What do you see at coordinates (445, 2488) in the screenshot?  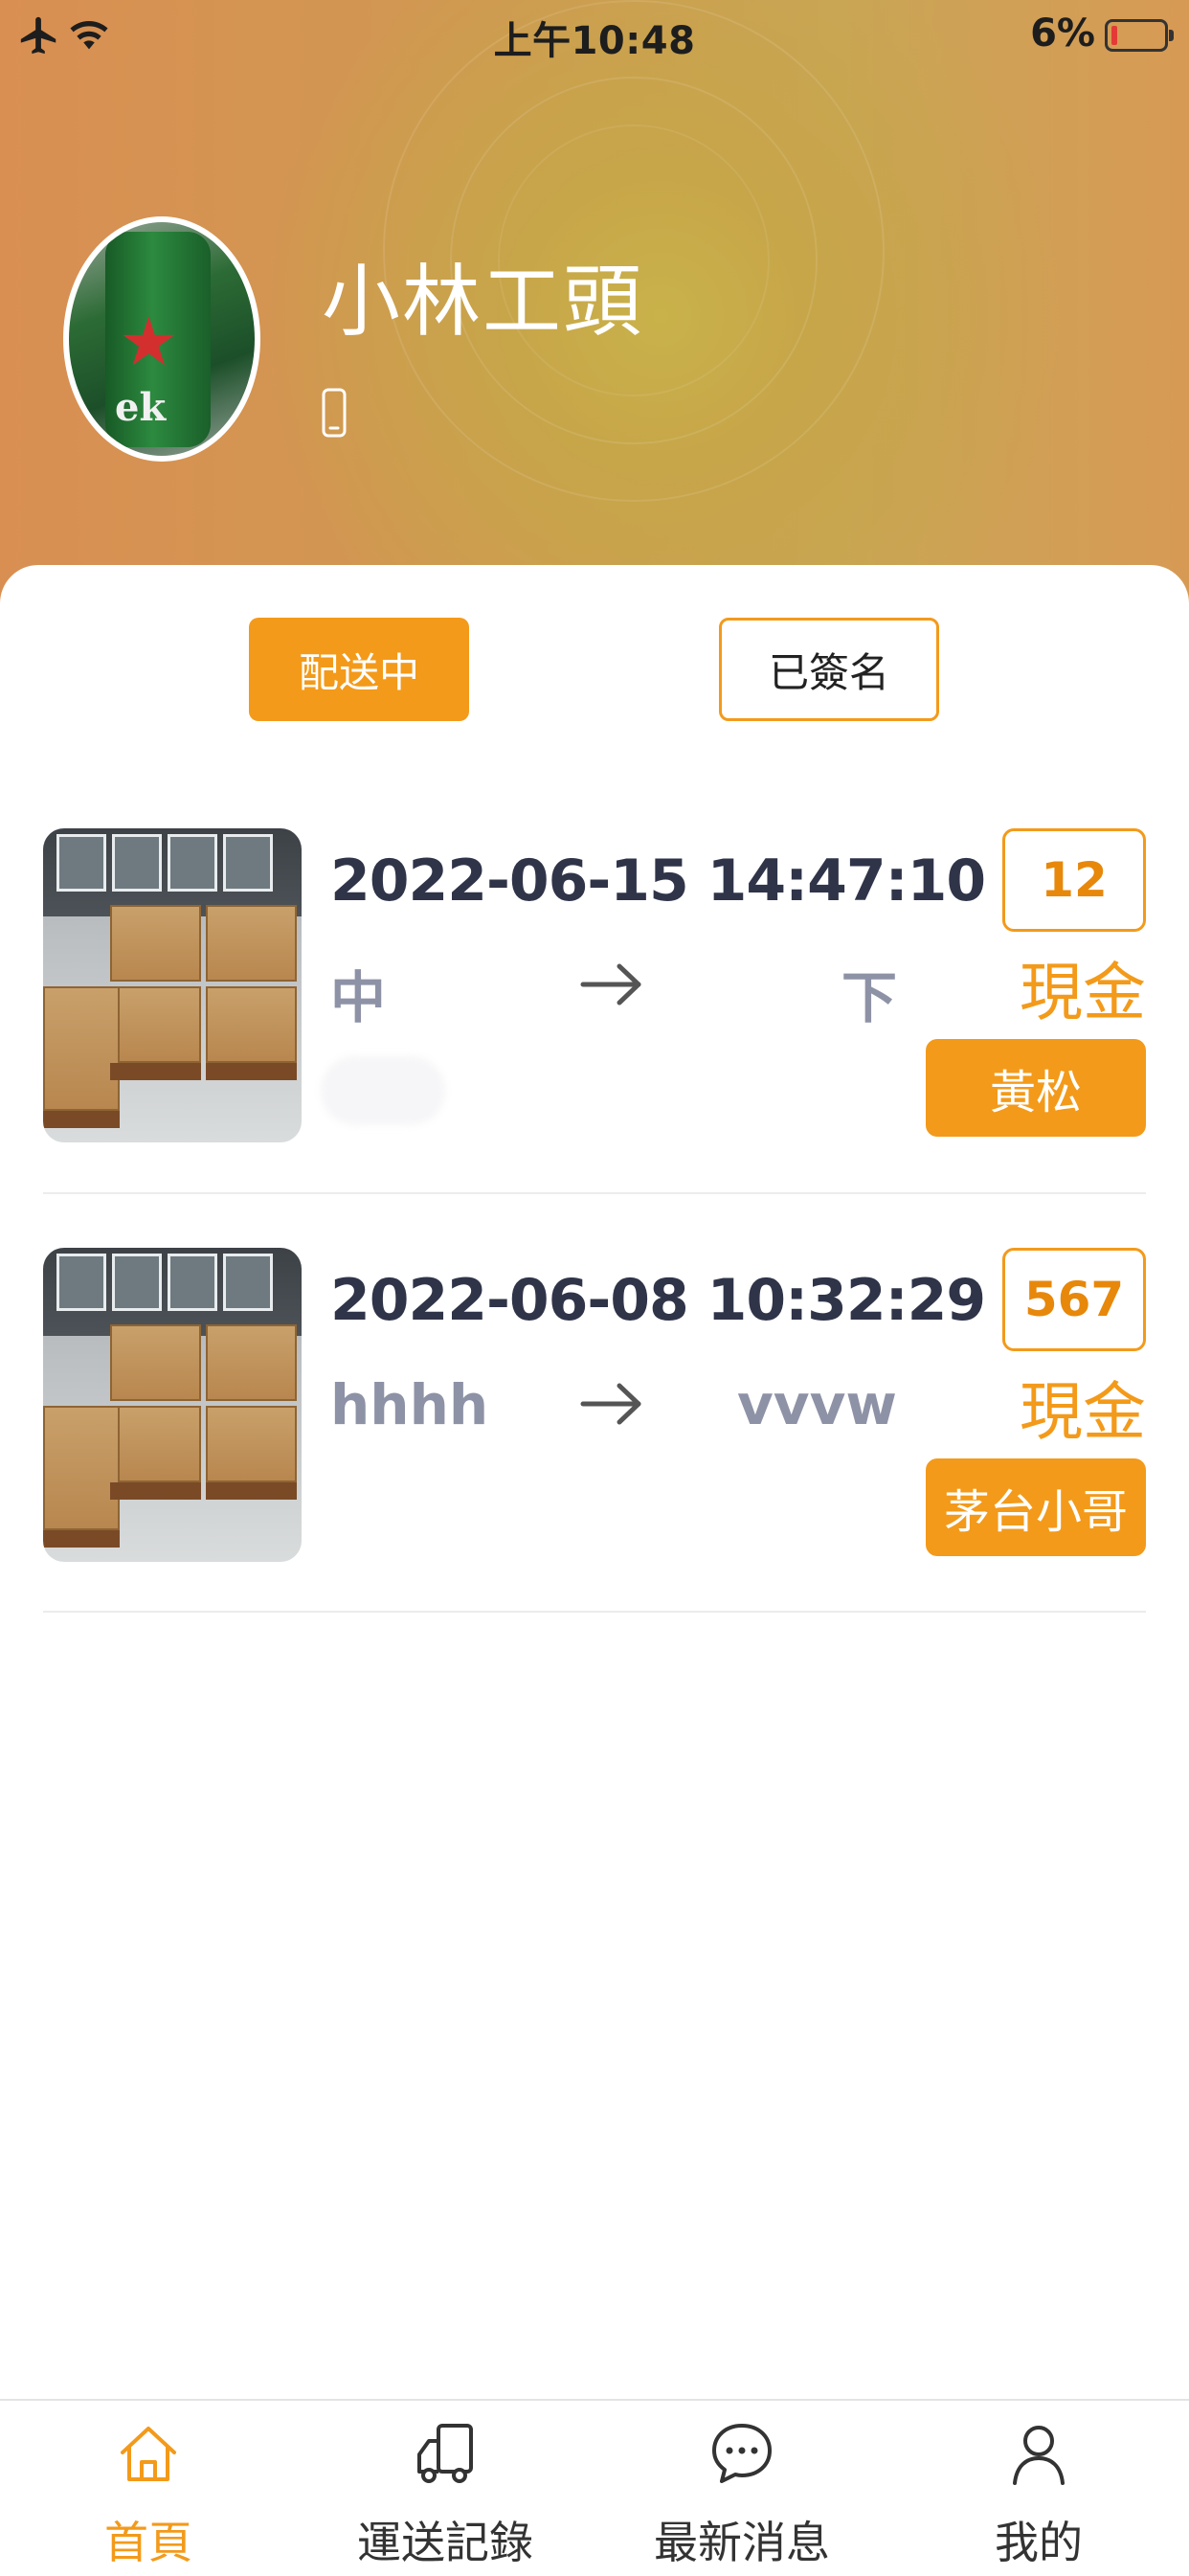 I see `tab-delivery-records: 運送記錄` at bounding box center [445, 2488].